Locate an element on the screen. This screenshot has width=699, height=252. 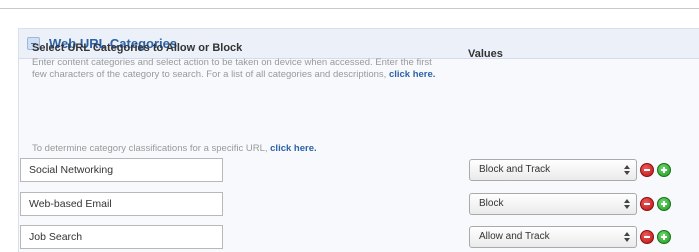
categories-list-link: click here. is located at coordinates (412, 74).